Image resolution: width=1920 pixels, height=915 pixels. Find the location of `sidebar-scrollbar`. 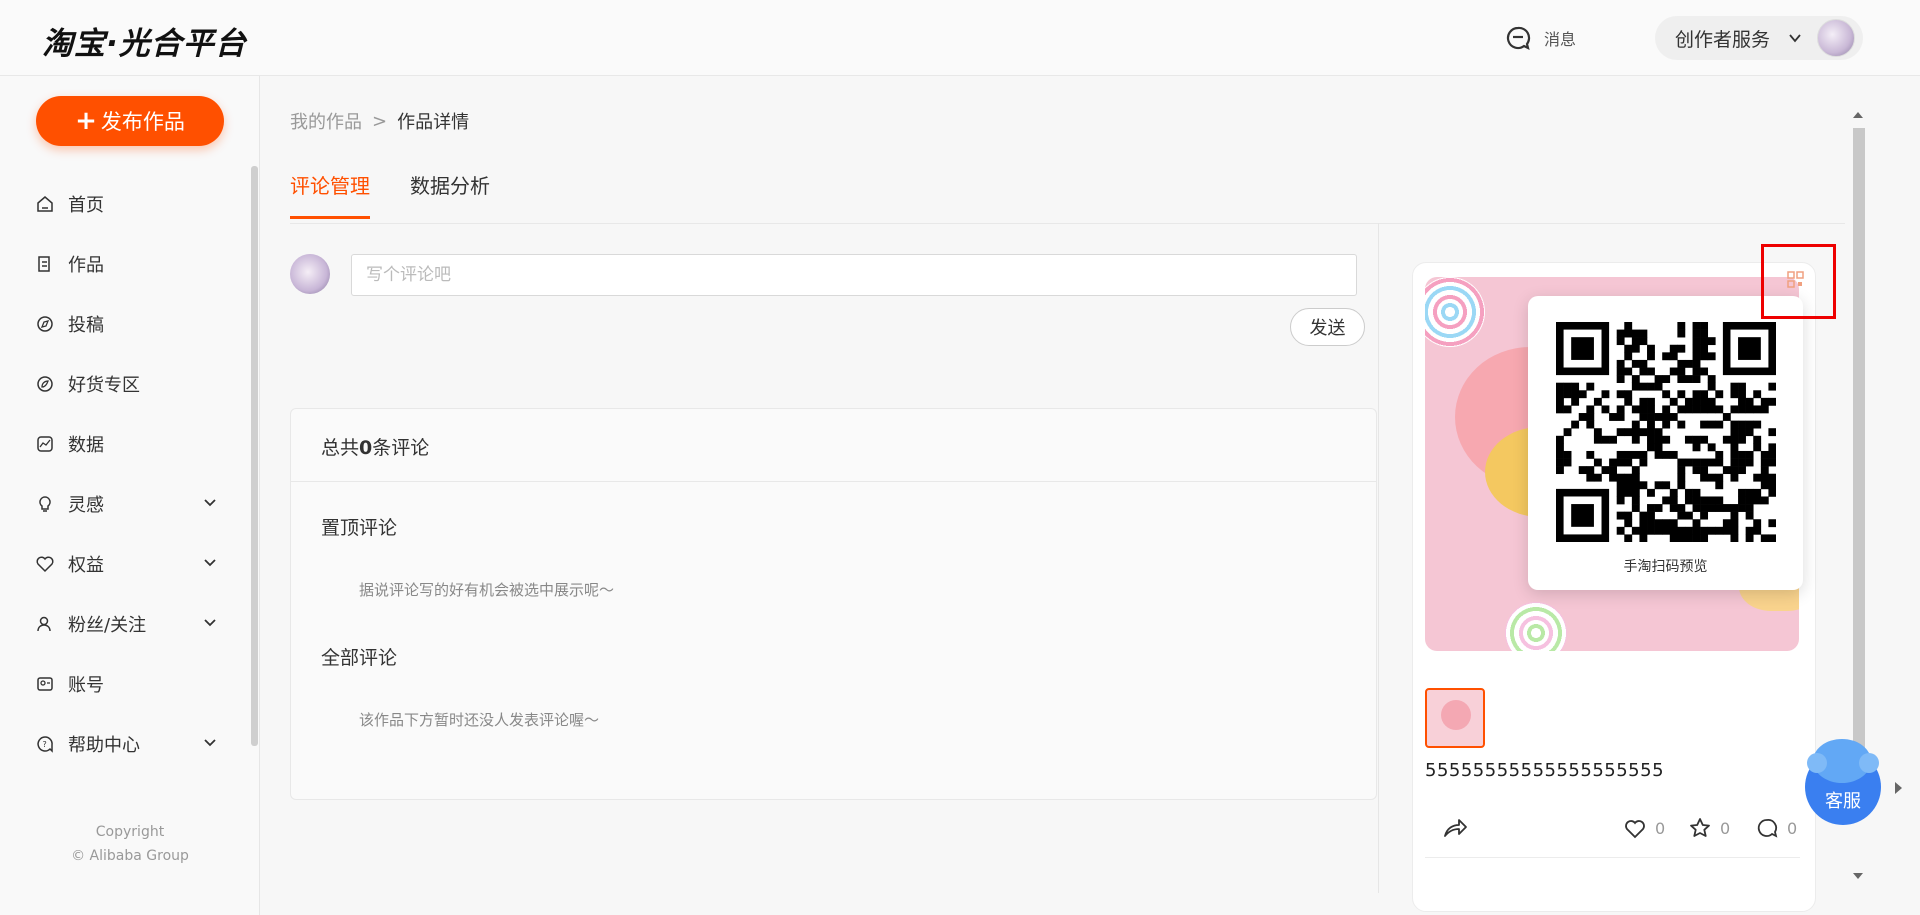

sidebar-scrollbar is located at coordinates (254, 456).